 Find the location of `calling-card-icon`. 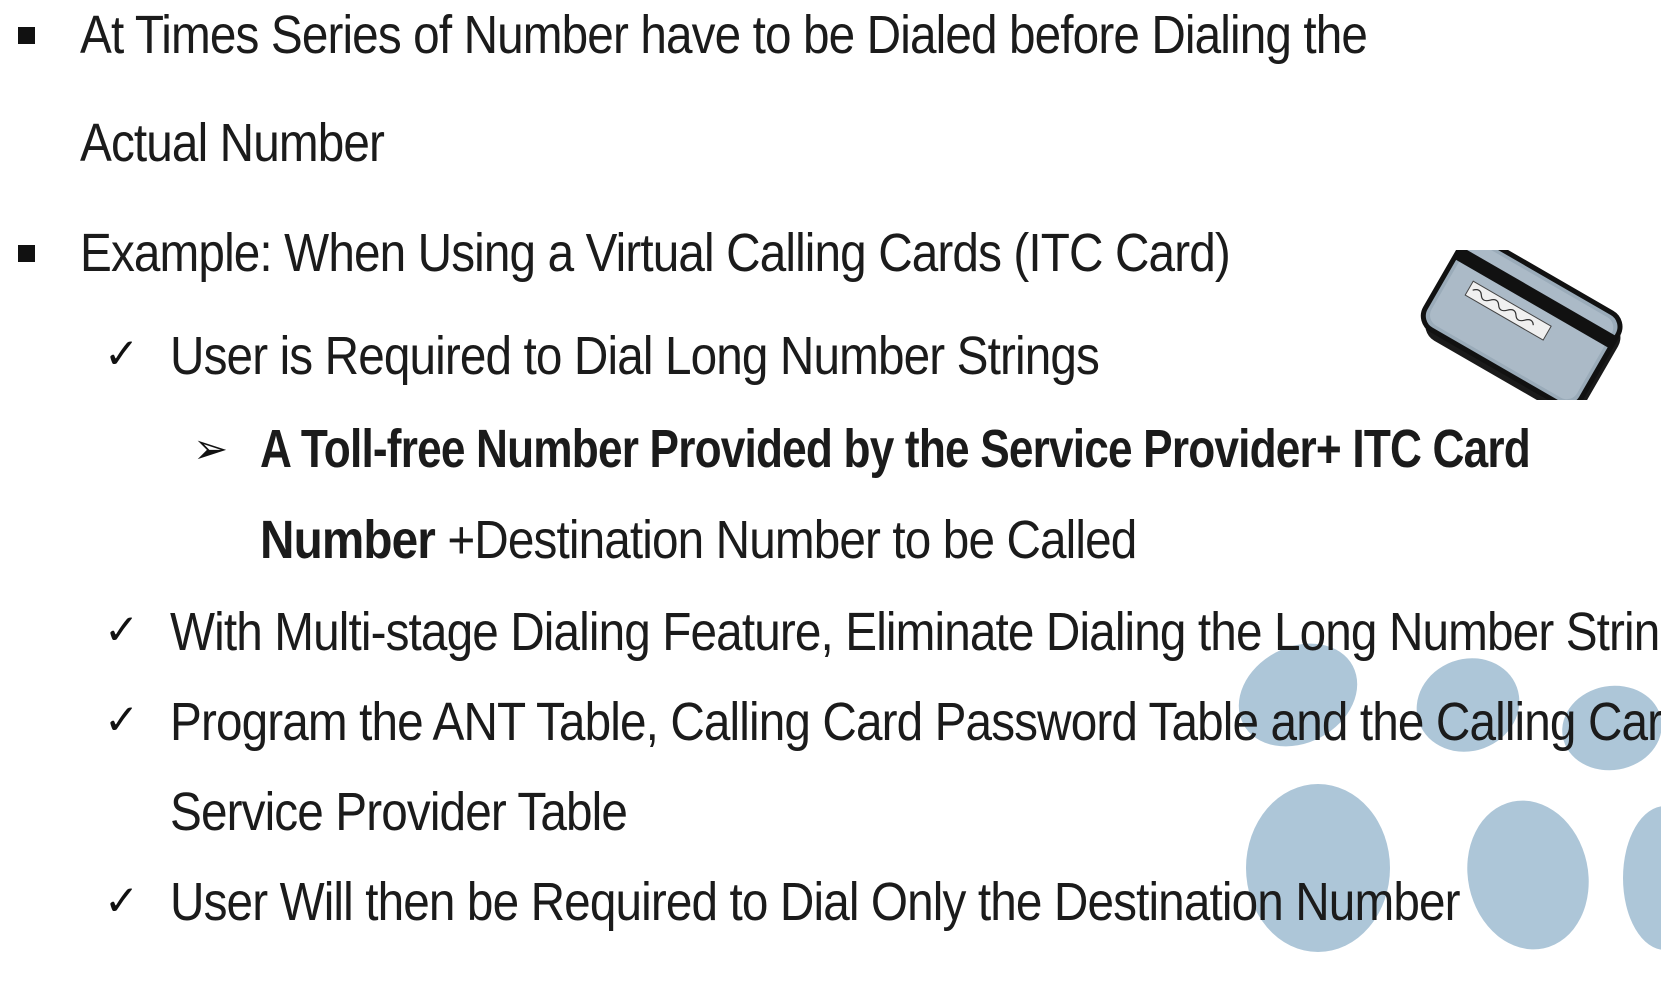

calling-card-icon is located at coordinates (1521, 325).